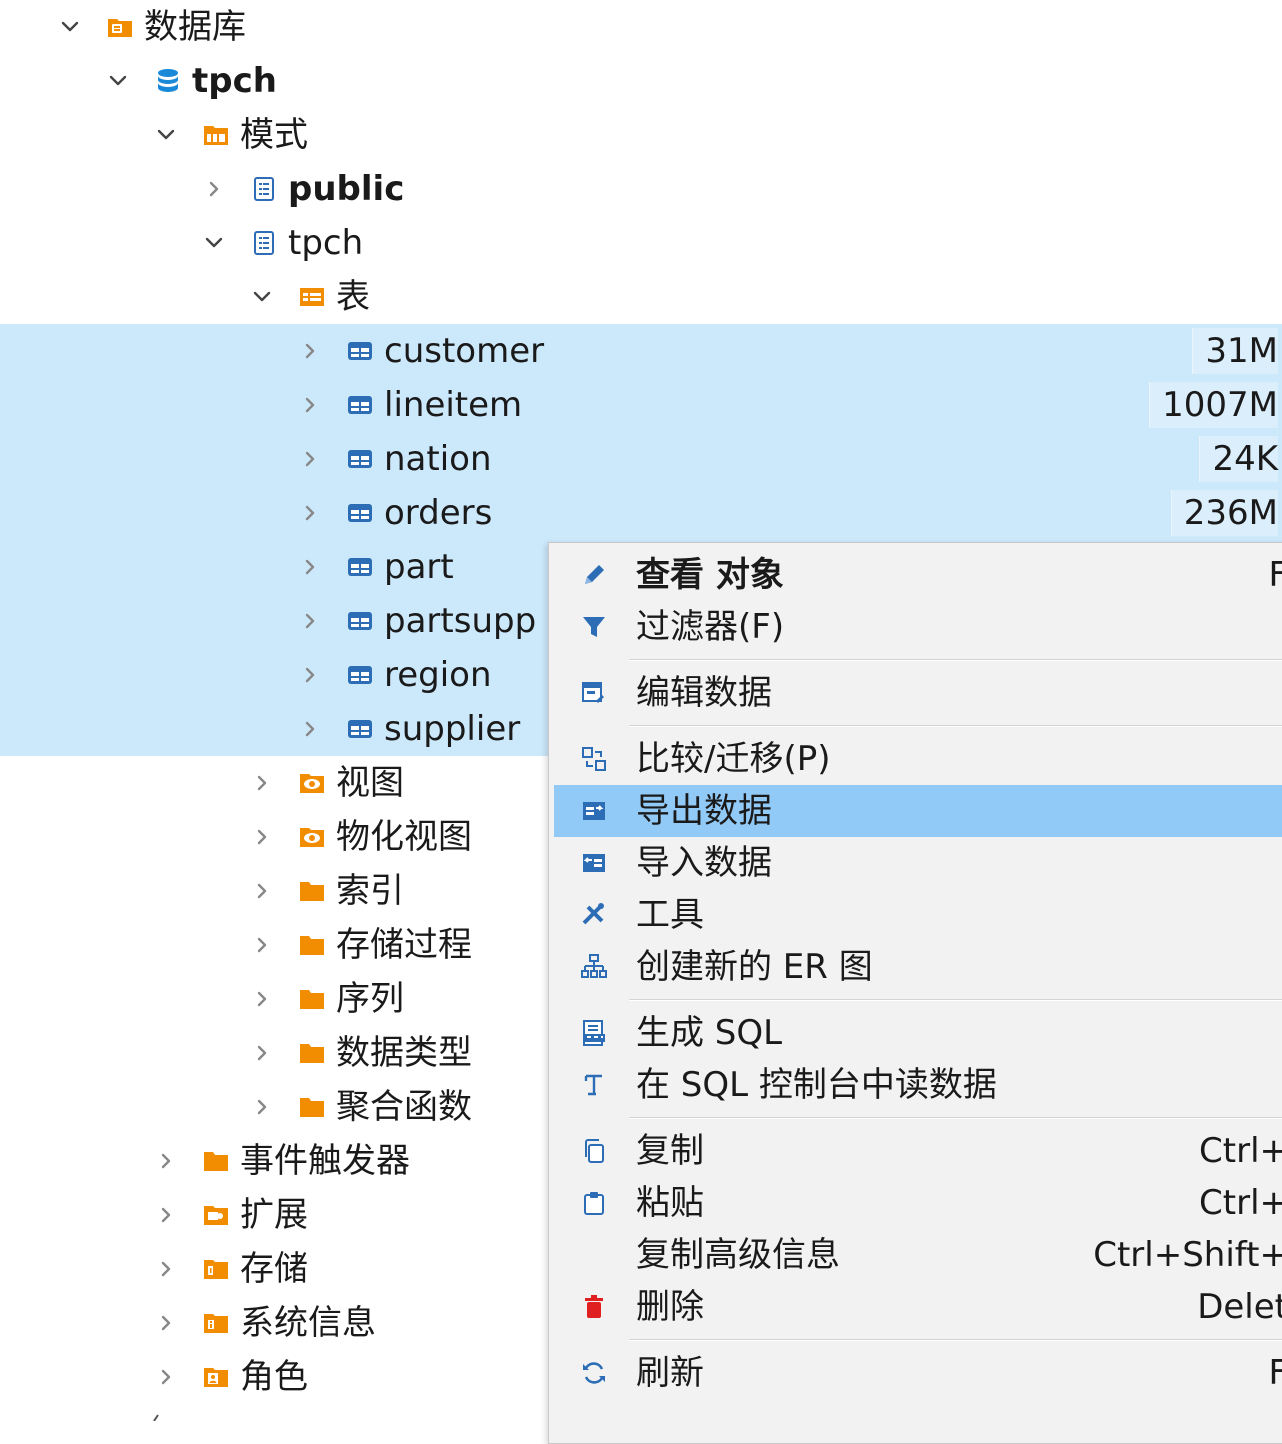  Describe the element at coordinates (918, 1373) in the screenshot. I see `menu-item: 刷新 F` at that location.